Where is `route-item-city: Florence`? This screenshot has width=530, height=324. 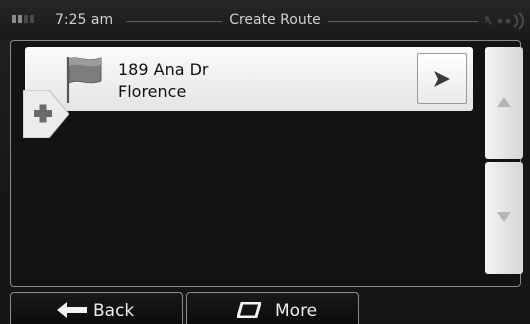 route-item-city: Florence is located at coordinates (152, 91).